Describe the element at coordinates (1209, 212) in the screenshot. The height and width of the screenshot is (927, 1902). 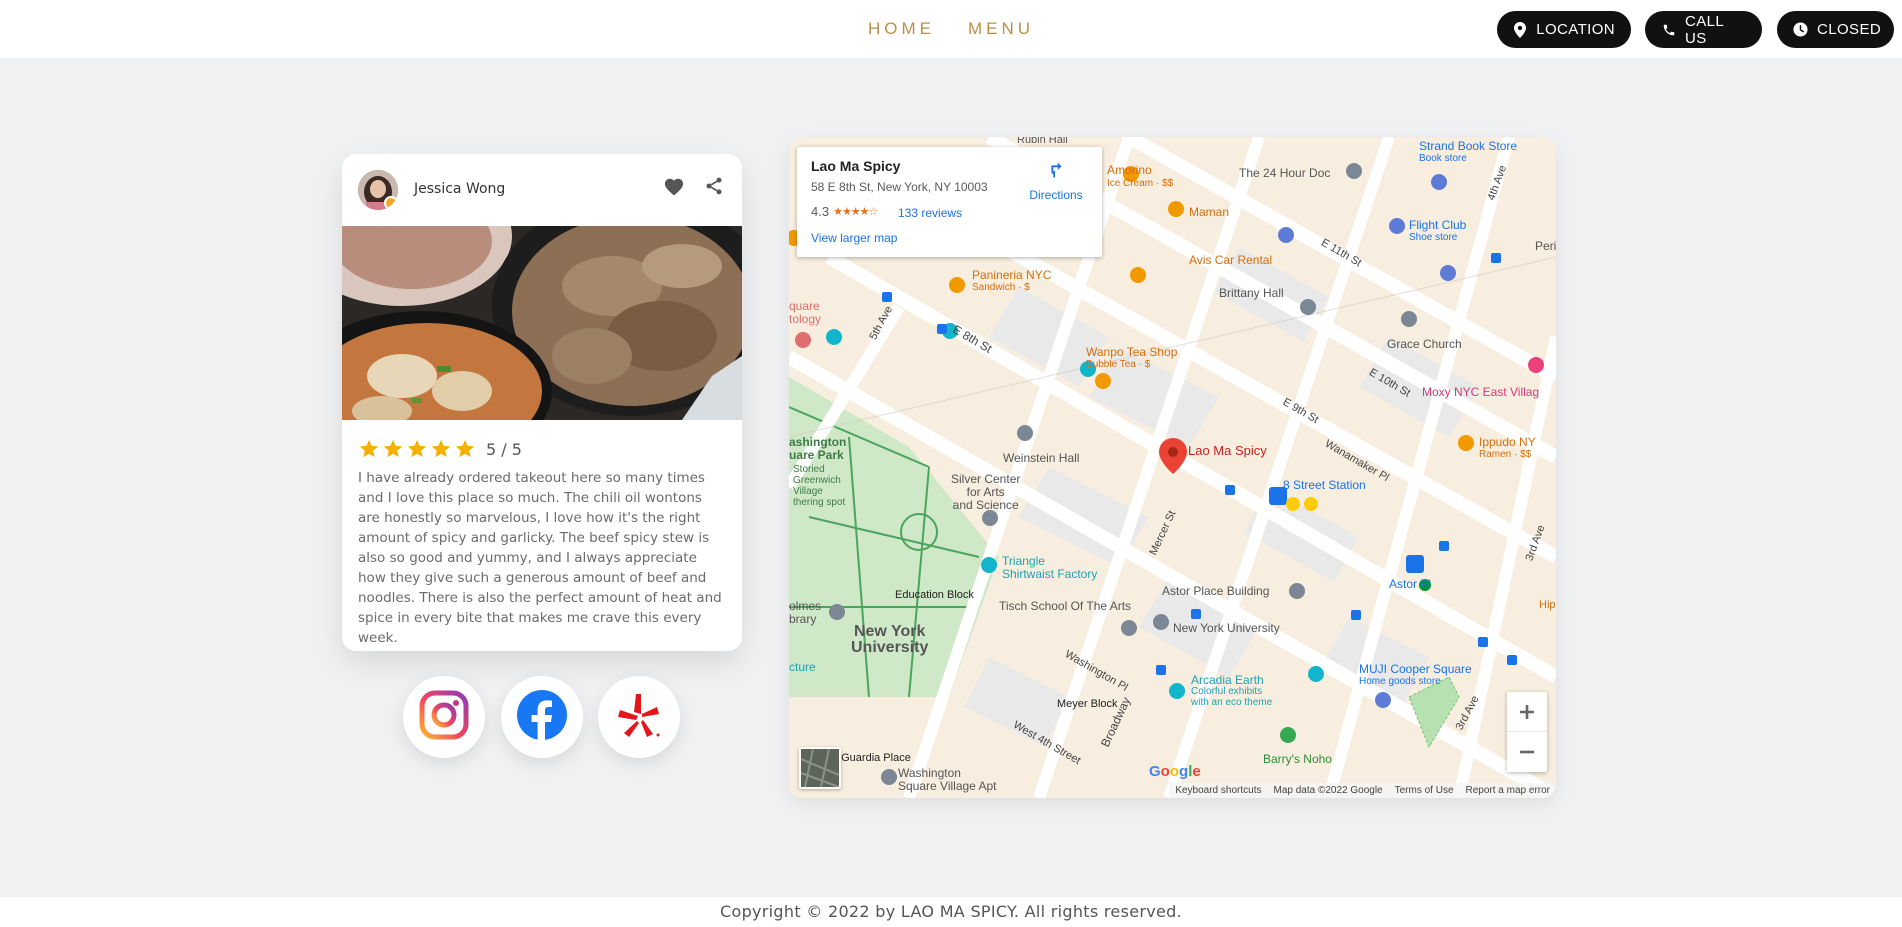
I see `map-label: Maman` at that location.